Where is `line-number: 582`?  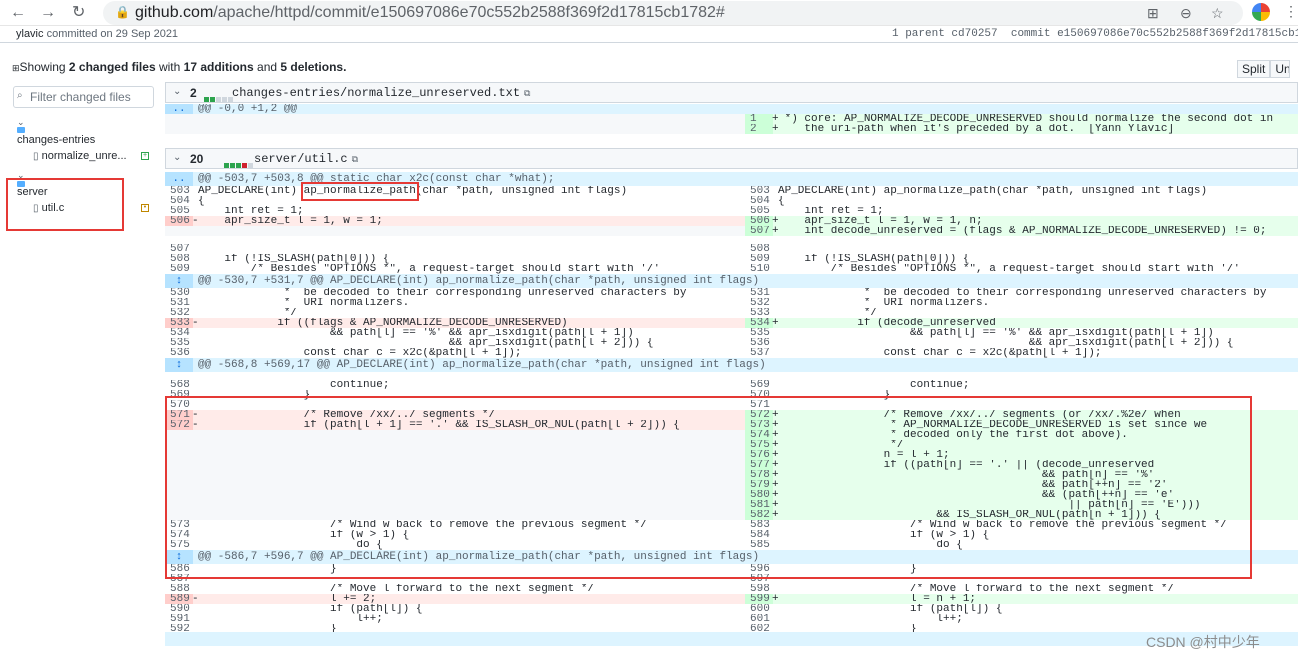
line-number: 582 is located at coordinates (759, 515).